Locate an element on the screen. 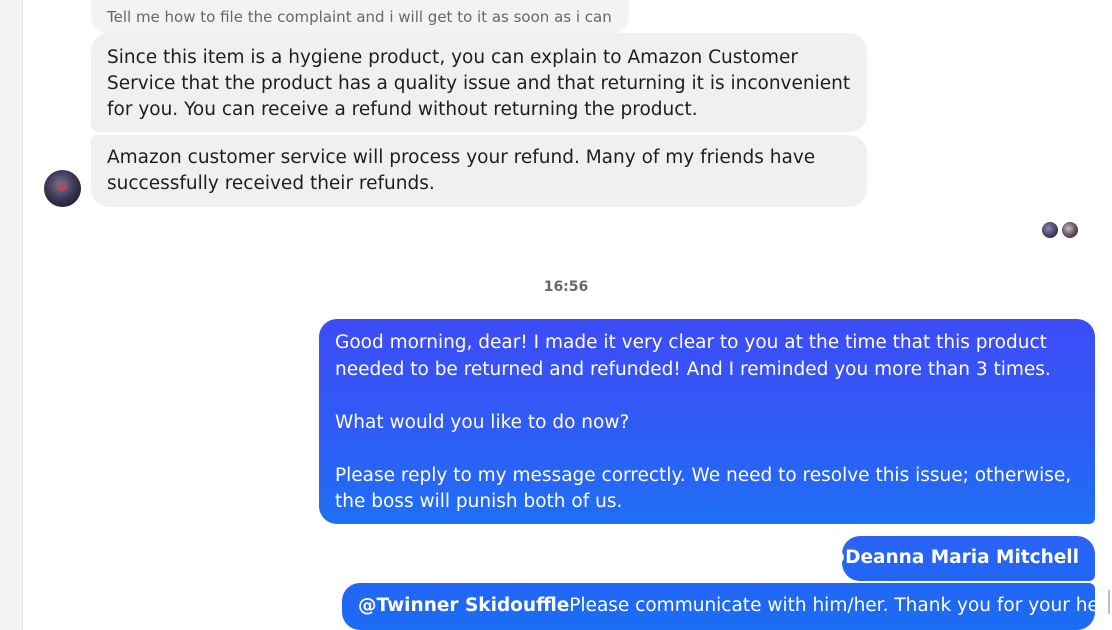 The width and height of the screenshot is (1112, 630). scrollbar-thumb is located at coordinates (1109, 602).